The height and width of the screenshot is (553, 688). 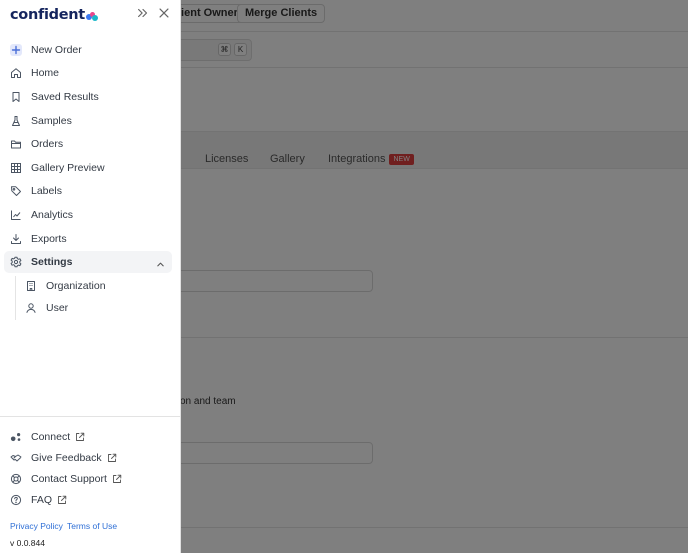 I want to click on faq-link: FAQ, so click(x=35, y=500).